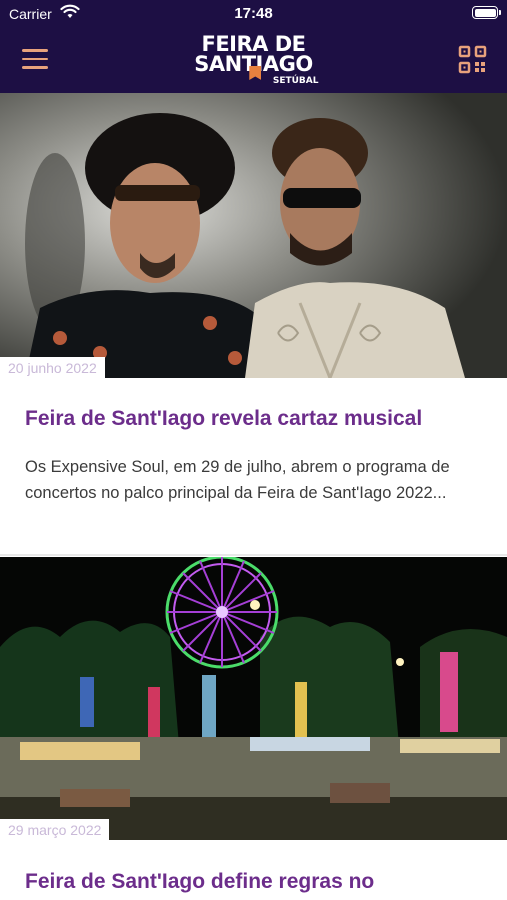  I want to click on article-date: 20 junho 2022, so click(52, 368).